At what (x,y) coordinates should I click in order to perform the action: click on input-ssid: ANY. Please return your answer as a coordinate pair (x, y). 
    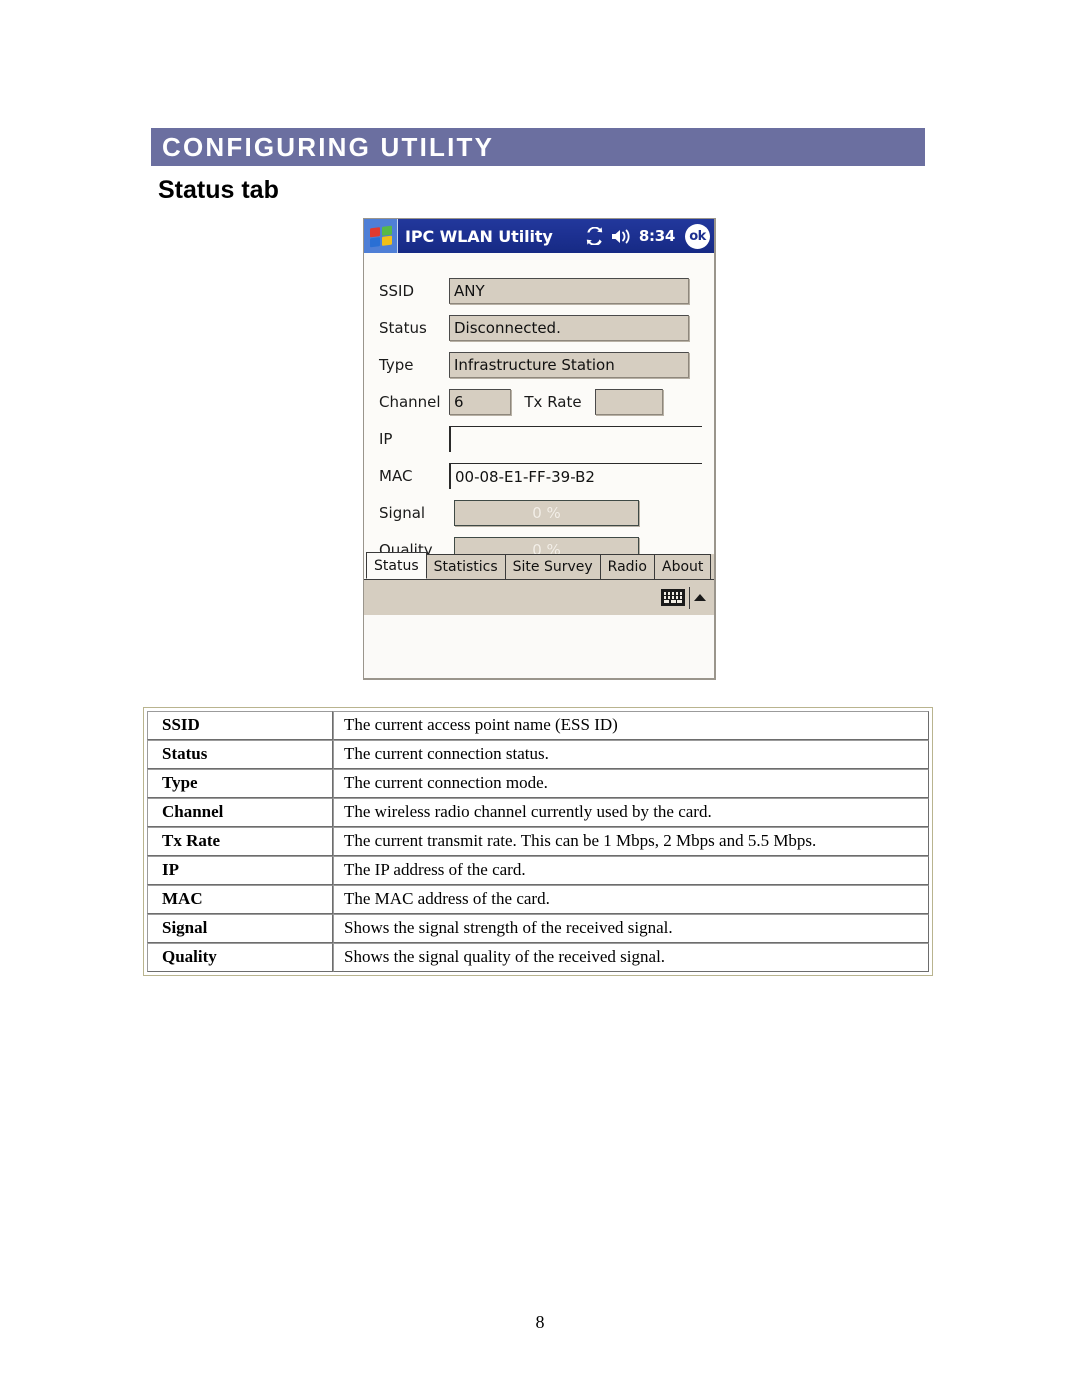
    Looking at the image, I should click on (569, 291).